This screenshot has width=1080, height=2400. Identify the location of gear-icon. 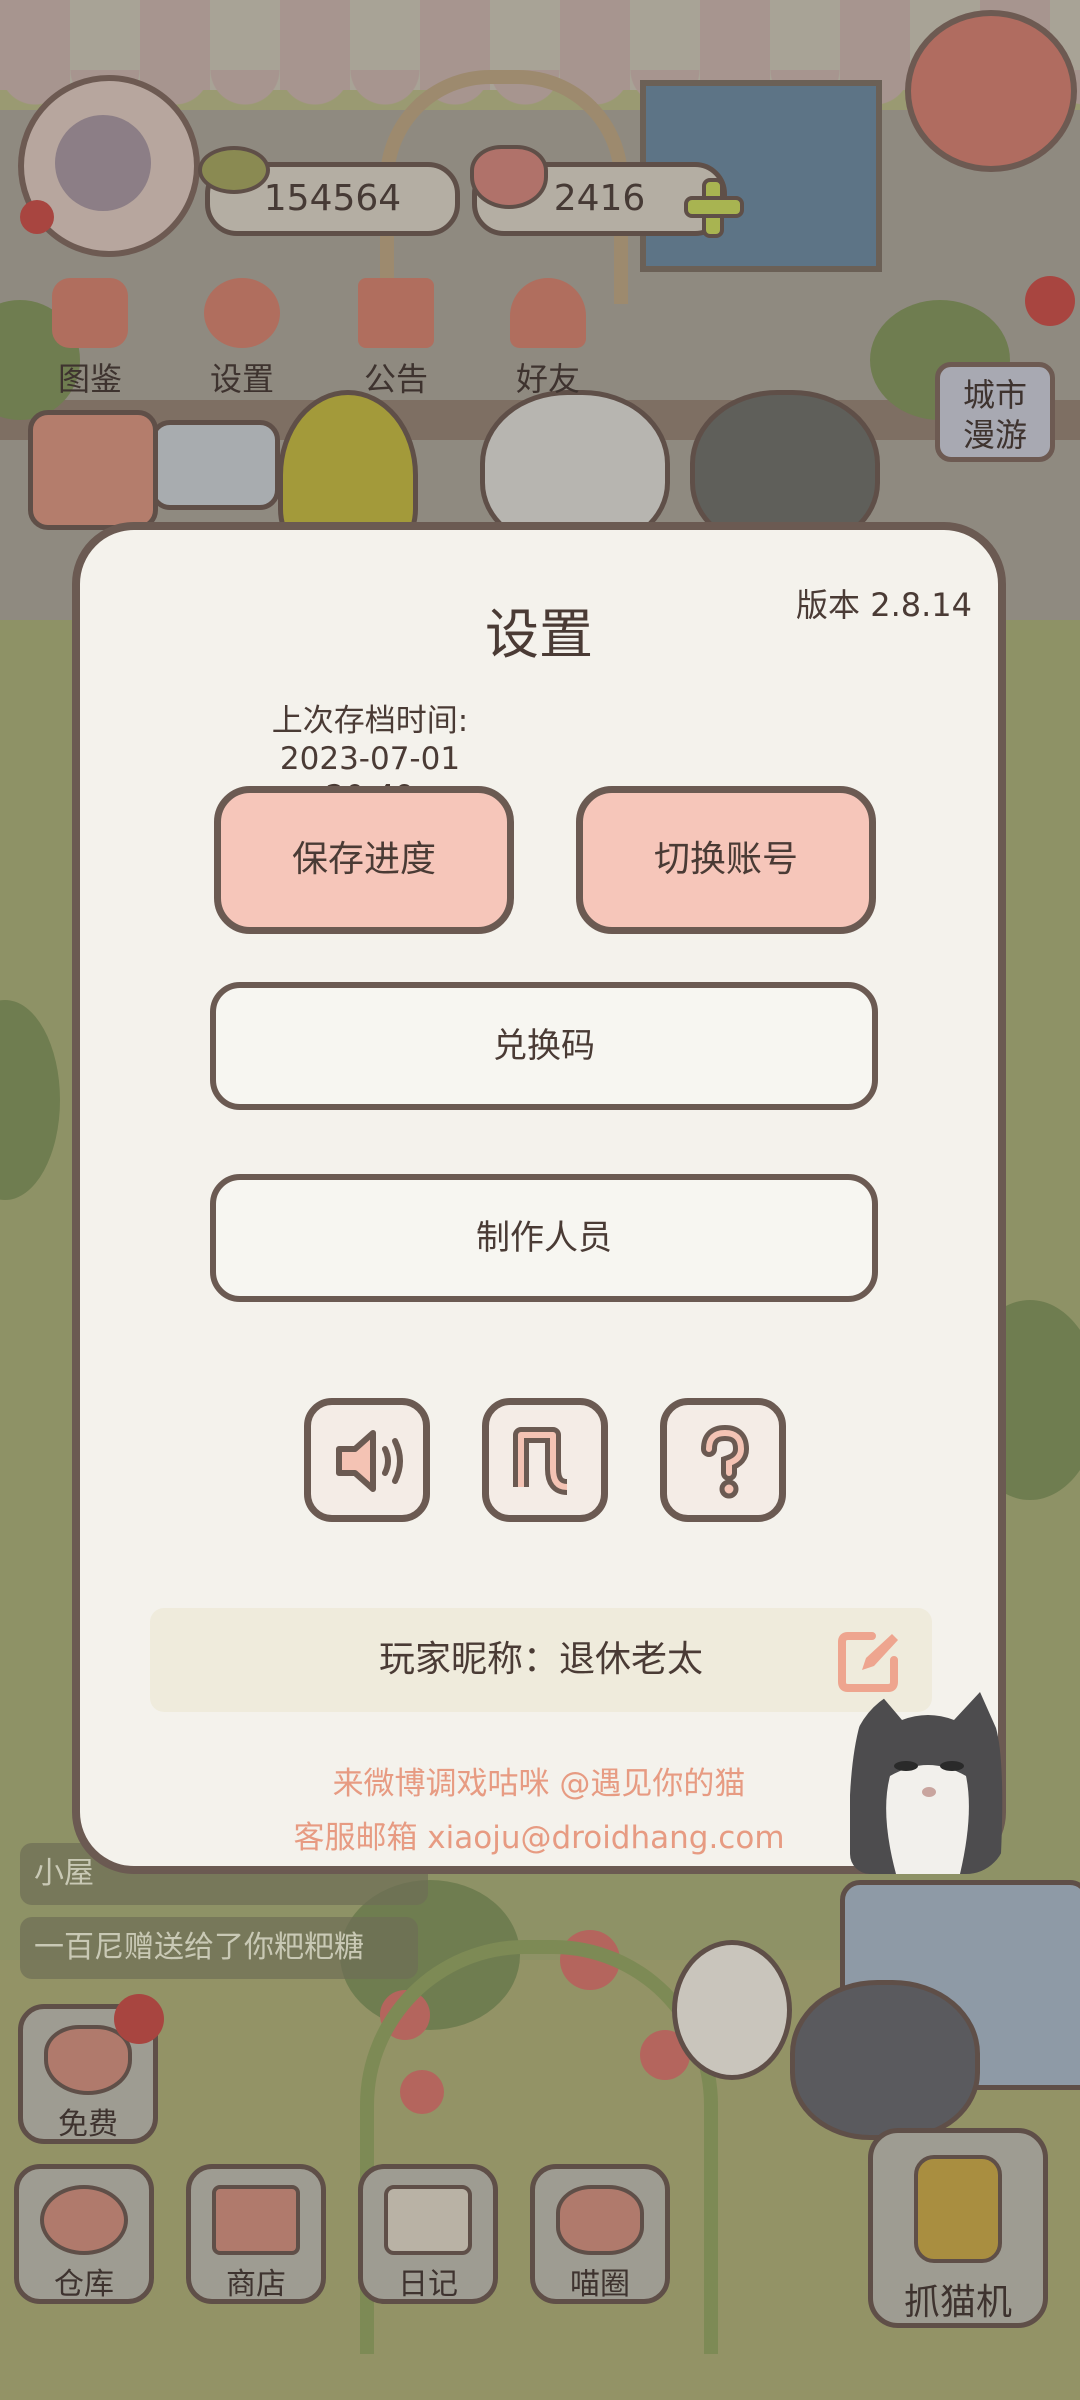
(242, 313).